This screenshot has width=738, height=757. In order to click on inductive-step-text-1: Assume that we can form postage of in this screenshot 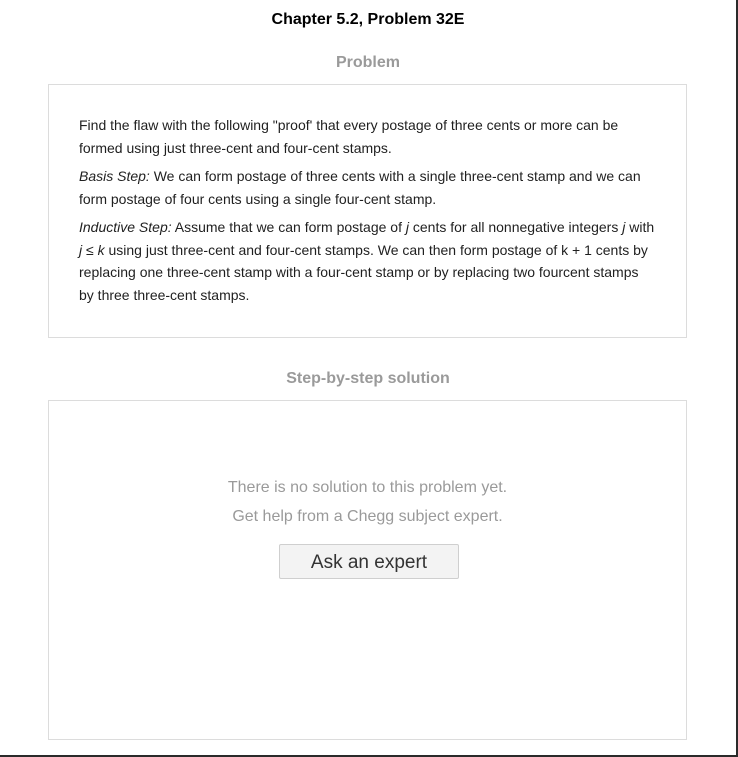, I will do `click(288, 227)`.